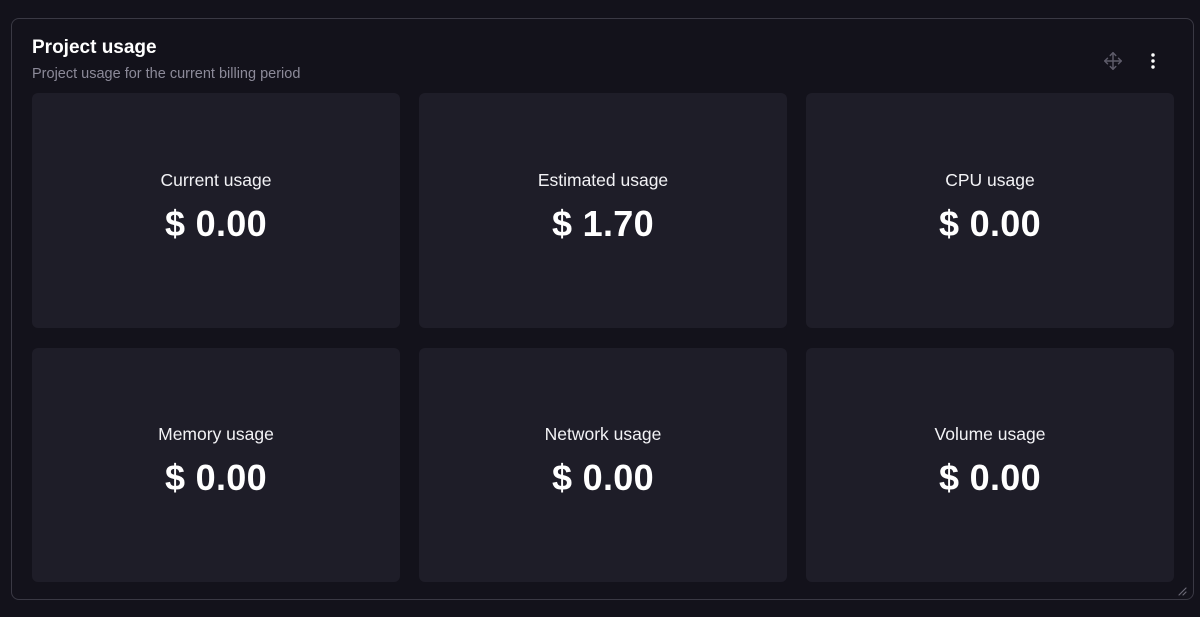 Image resolution: width=1200 pixels, height=617 pixels. I want to click on memory-usage-card: Memory usage $ 0.00, so click(216, 464).